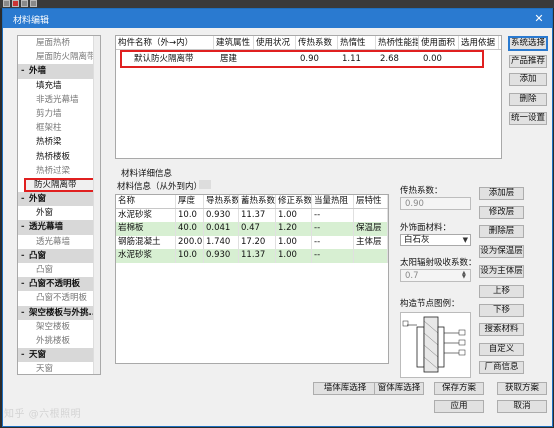 Image resolution: width=554 pixels, height=428 pixels. I want to click on tree-item: 外挑楼板, so click(59, 341).